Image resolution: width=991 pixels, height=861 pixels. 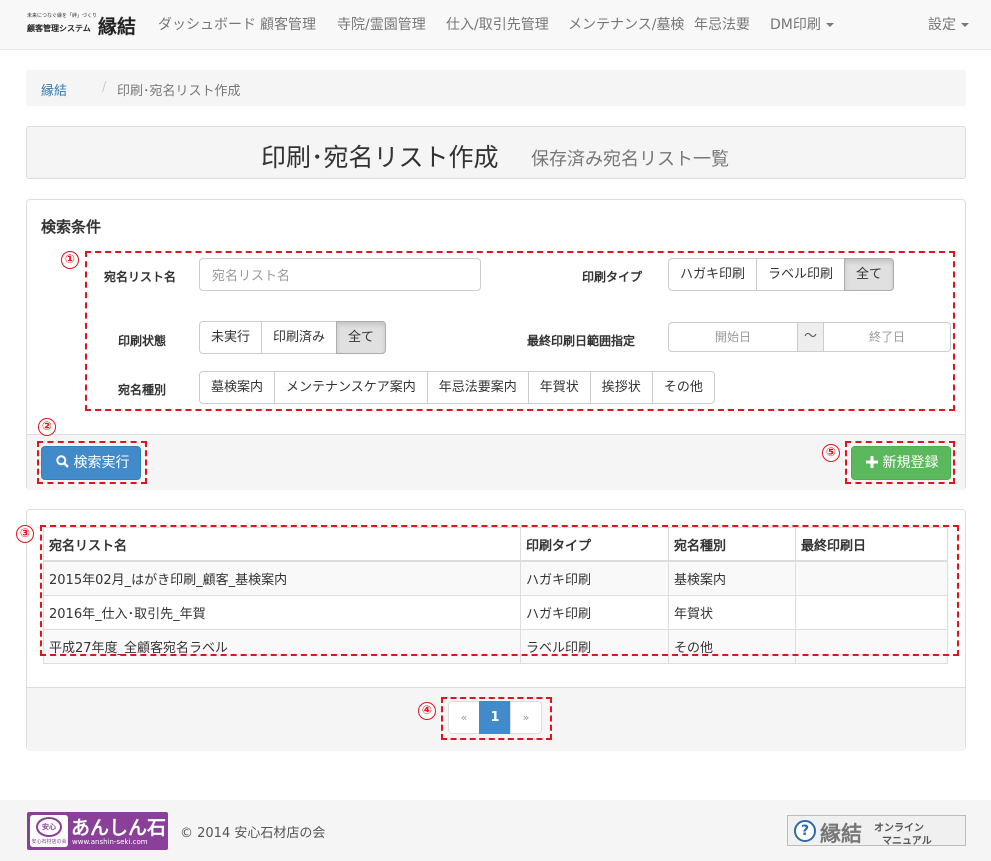 What do you see at coordinates (831, 453) in the screenshot?
I see `annotation-number-5: ⑤` at bounding box center [831, 453].